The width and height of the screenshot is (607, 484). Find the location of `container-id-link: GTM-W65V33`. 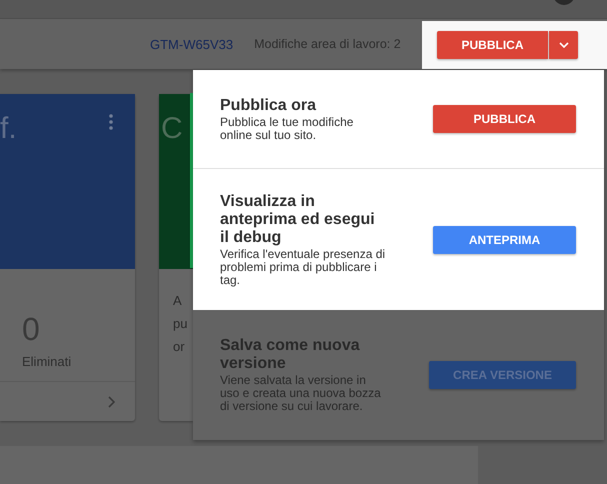

container-id-link: GTM-W65V33 is located at coordinates (192, 44).